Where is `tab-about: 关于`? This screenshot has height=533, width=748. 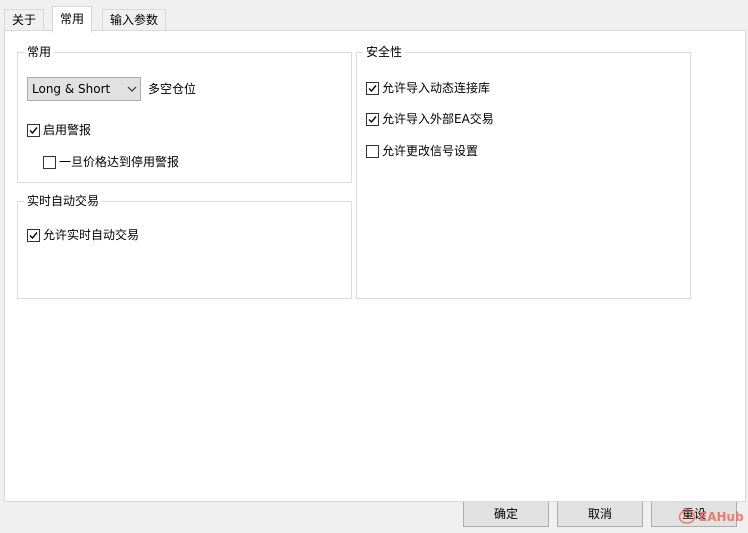
tab-about: 关于 is located at coordinates (24, 20).